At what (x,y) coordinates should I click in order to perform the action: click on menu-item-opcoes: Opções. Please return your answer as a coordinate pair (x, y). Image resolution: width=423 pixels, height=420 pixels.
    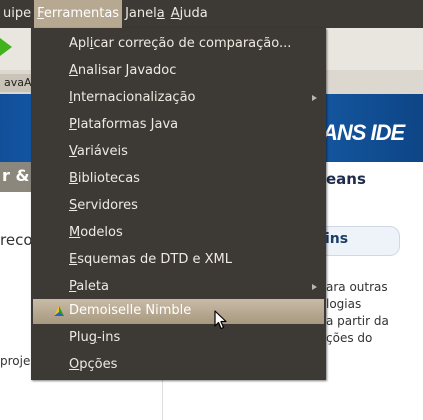
    Looking at the image, I should click on (178, 365).